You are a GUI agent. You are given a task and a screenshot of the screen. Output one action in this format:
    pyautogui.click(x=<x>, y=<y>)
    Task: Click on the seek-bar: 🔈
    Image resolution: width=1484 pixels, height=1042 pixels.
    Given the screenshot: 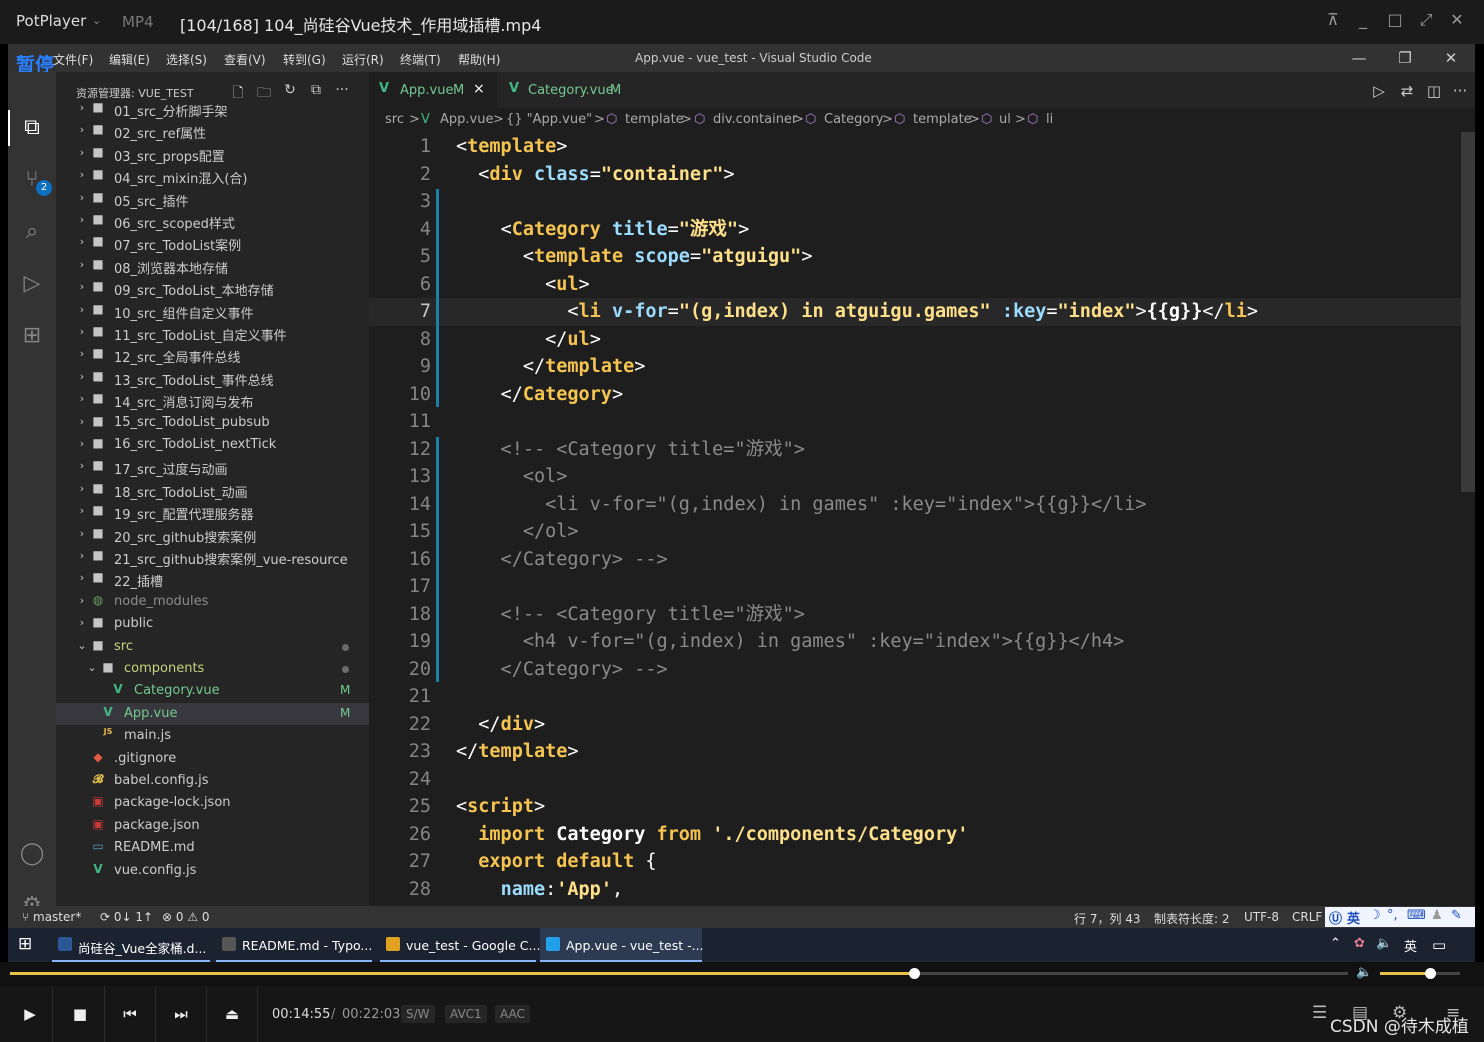 What is the action you would take?
    pyautogui.click(x=742, y=974)
    